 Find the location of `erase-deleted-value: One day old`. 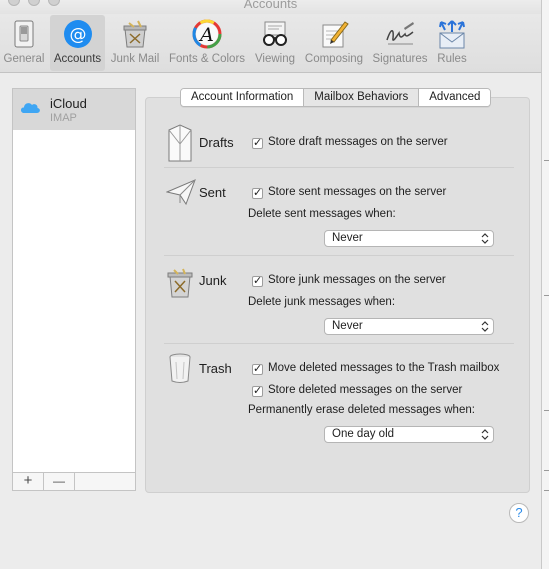

erase-deleted-value: One day old is located at coordinates (363, 434).